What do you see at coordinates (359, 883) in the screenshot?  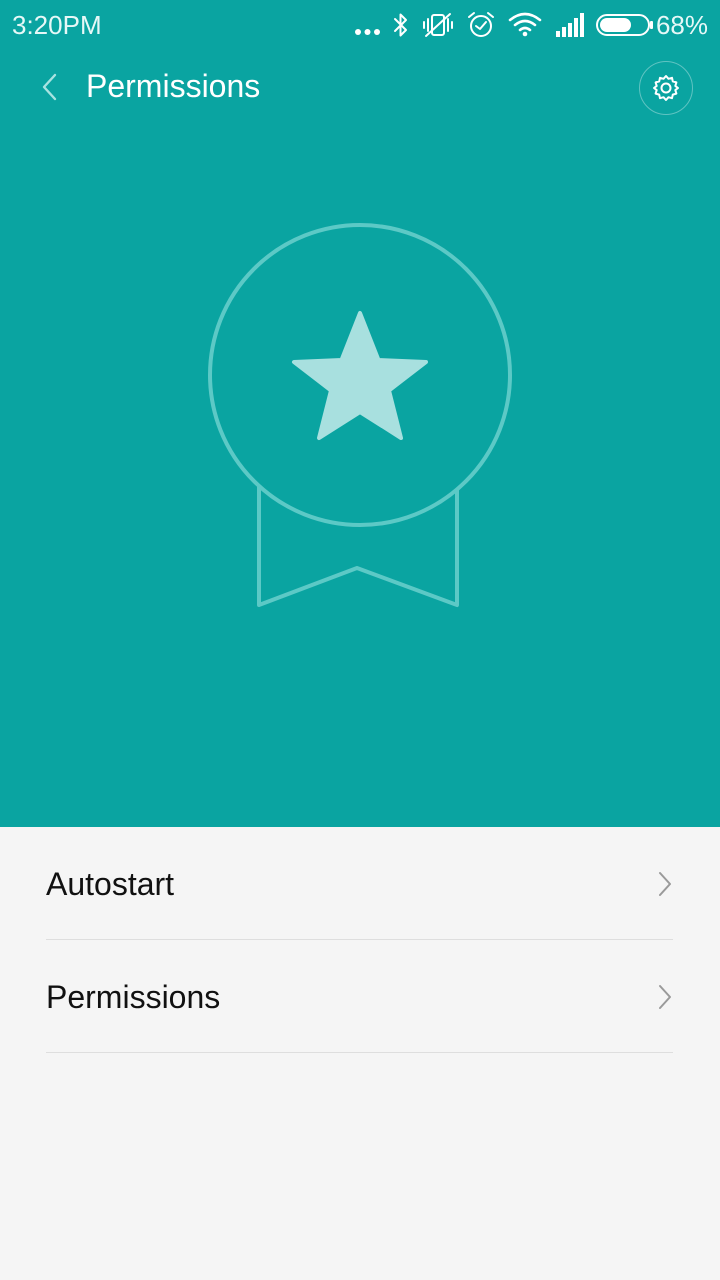 I see `list-item-autostart: Autostart` at bounding box center [359, 883].